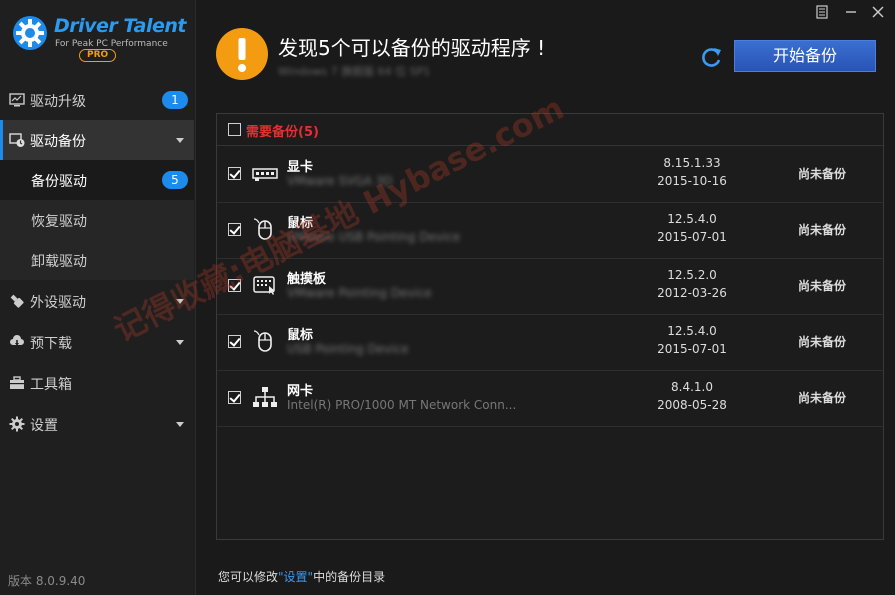 The width and height of the screenshot is (895, 595). I want to click on sidebar-item-peripheral-drivers: 外设驱动, so click(97, 301).